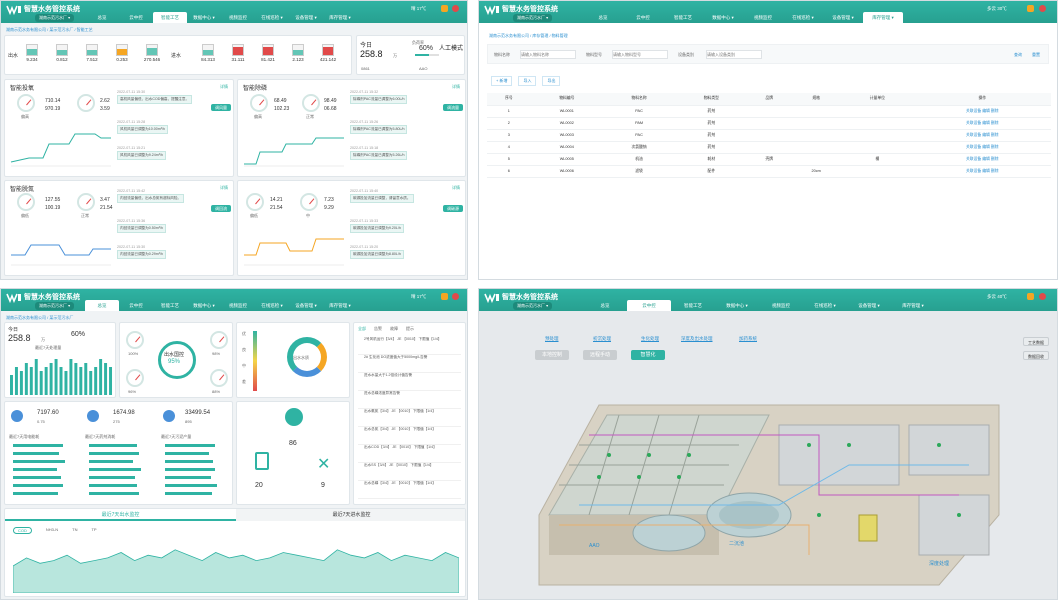 This screenshot has width=1058, height=600. Describe the element at coordinates (22, 530) in the screenshot. I see `series-tab-cod: COD` at that location.